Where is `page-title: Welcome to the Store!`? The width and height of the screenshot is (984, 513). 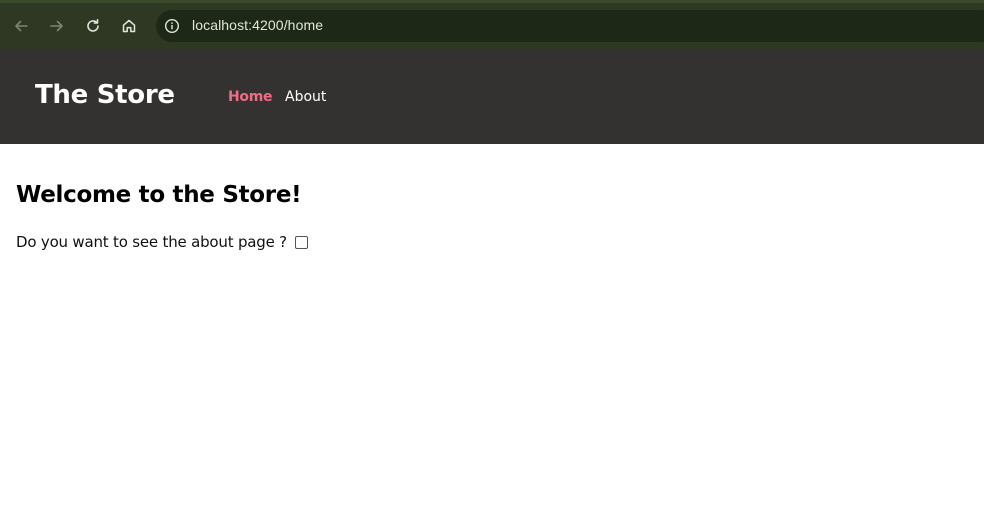 page-title: Welcome to the Store! is located at coordinates (159, 195).